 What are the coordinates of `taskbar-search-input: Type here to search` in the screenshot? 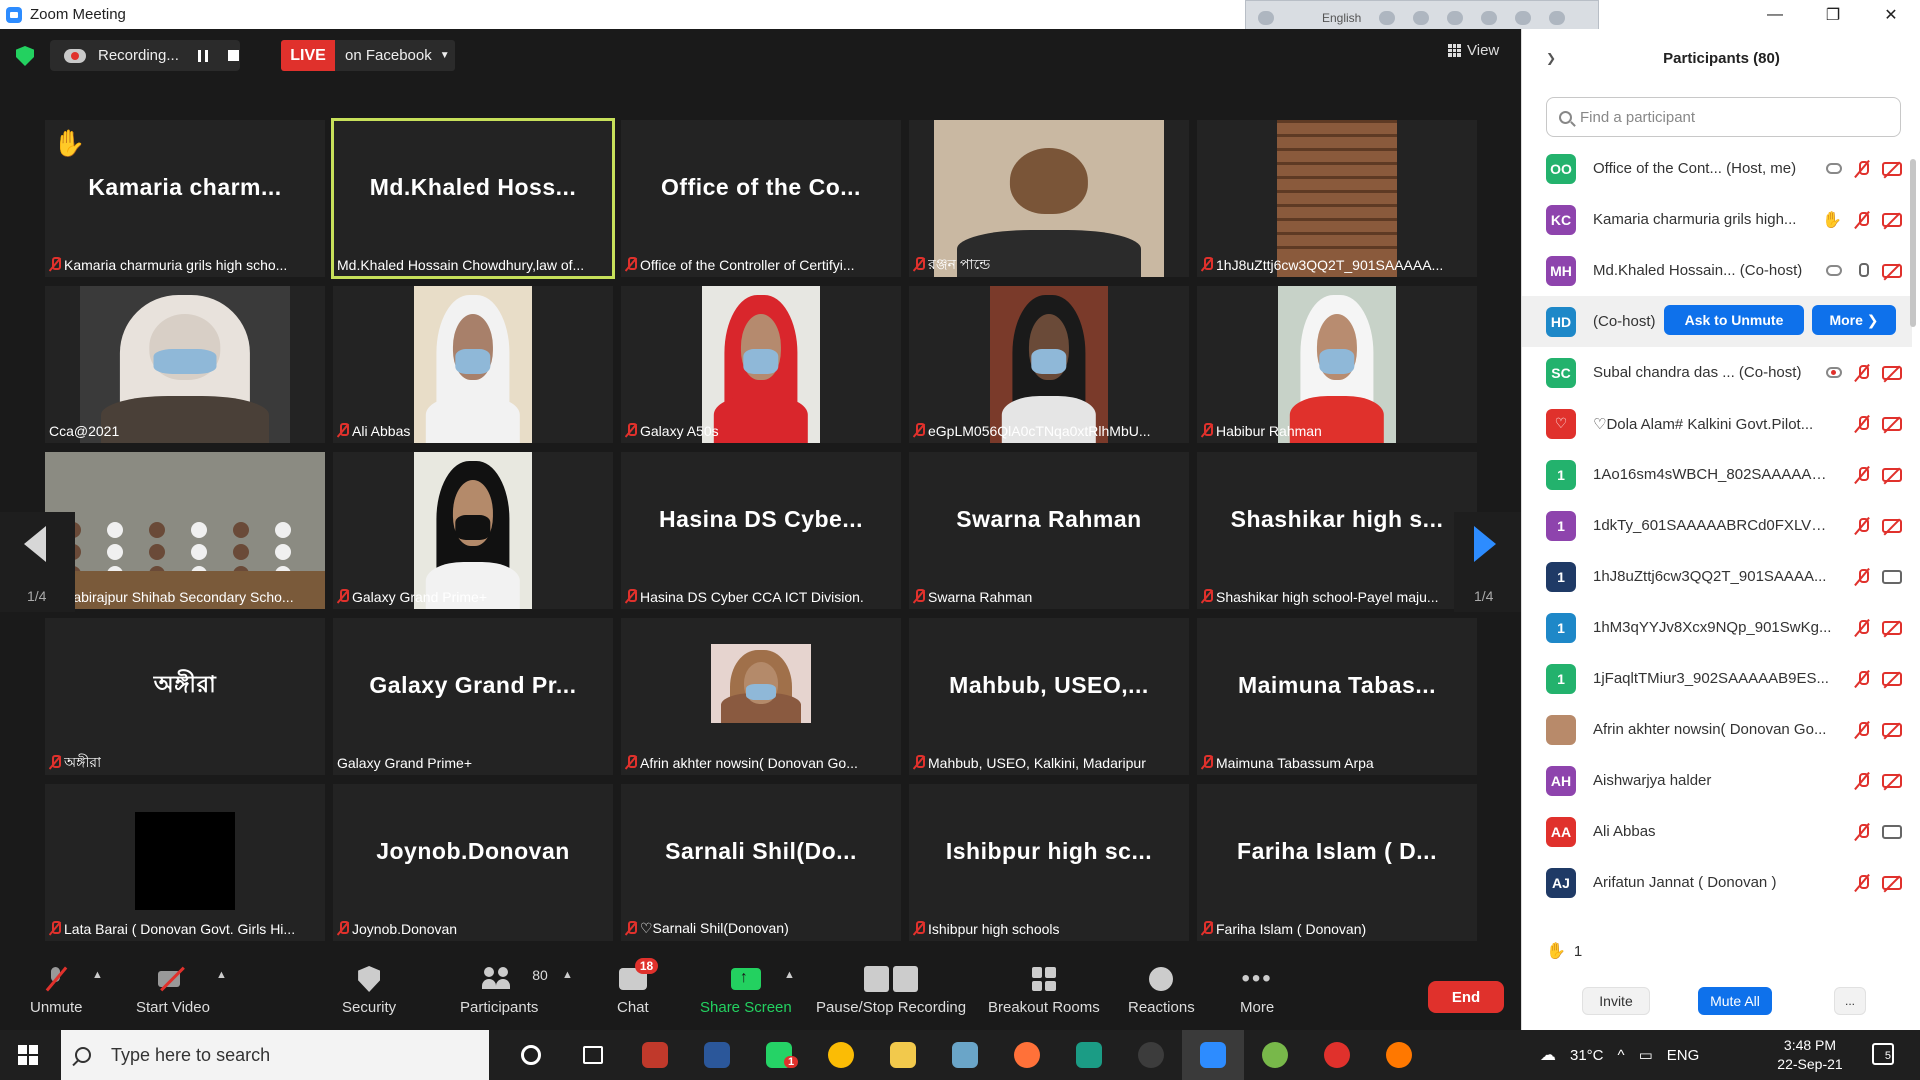 It's located at (275, 1055).